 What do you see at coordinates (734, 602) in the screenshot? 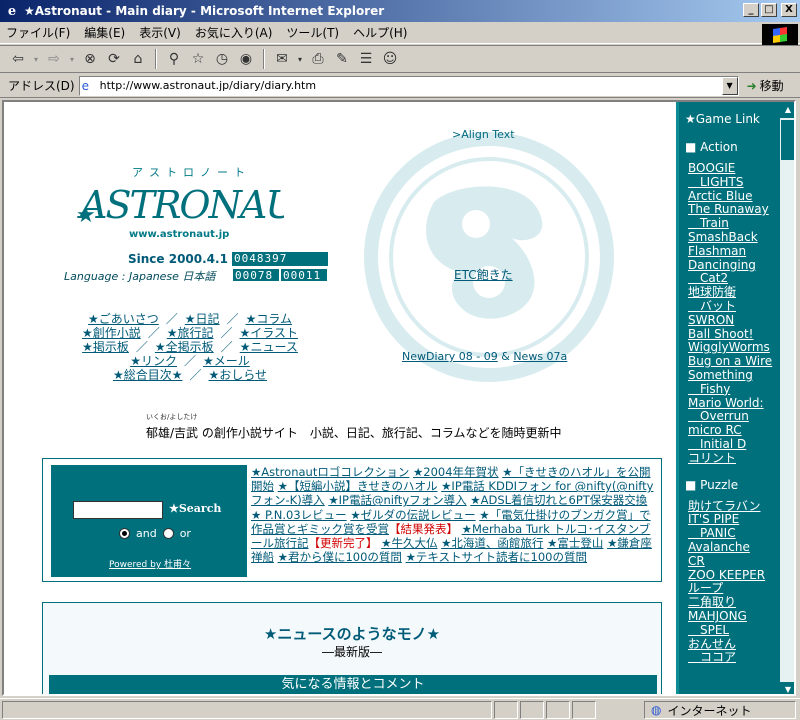
I see `game-link: 二角取り` at bounding box center [734, 602].